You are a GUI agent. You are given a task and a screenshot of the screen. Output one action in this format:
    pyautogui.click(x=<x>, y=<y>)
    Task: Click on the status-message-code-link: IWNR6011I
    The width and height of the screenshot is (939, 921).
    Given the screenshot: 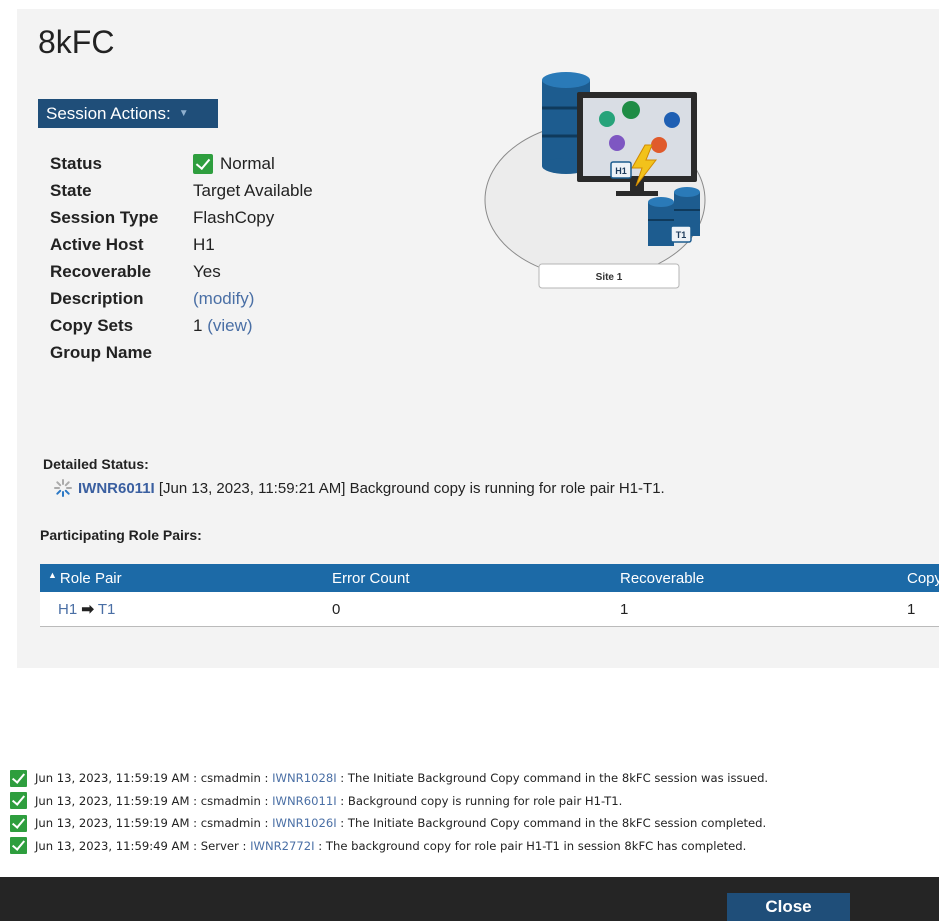 What is the action you would take?
    pyautogui.click(x=116, y=488)
    